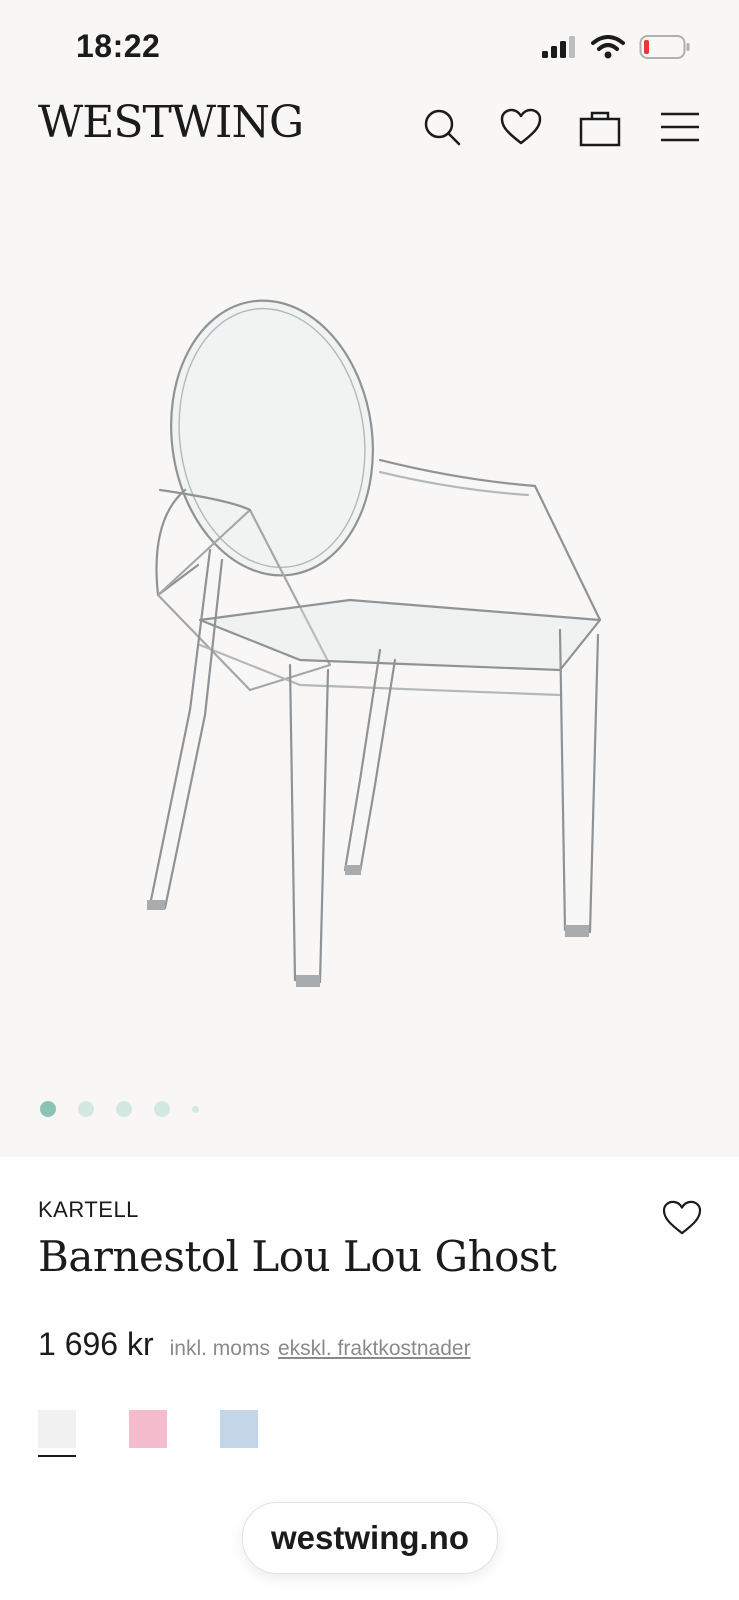  What do you see at coordinates (148, 1429) in the screenshot?
I see `color-swatch-pink` at bounding box center [148, 1429].